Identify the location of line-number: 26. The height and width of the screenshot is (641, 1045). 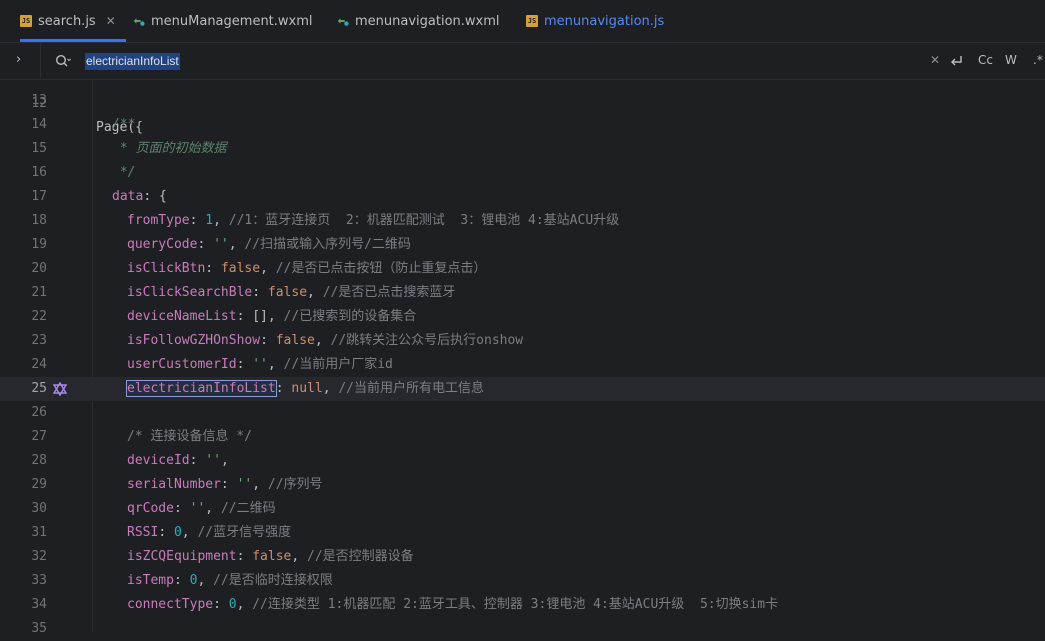
(39, 412).